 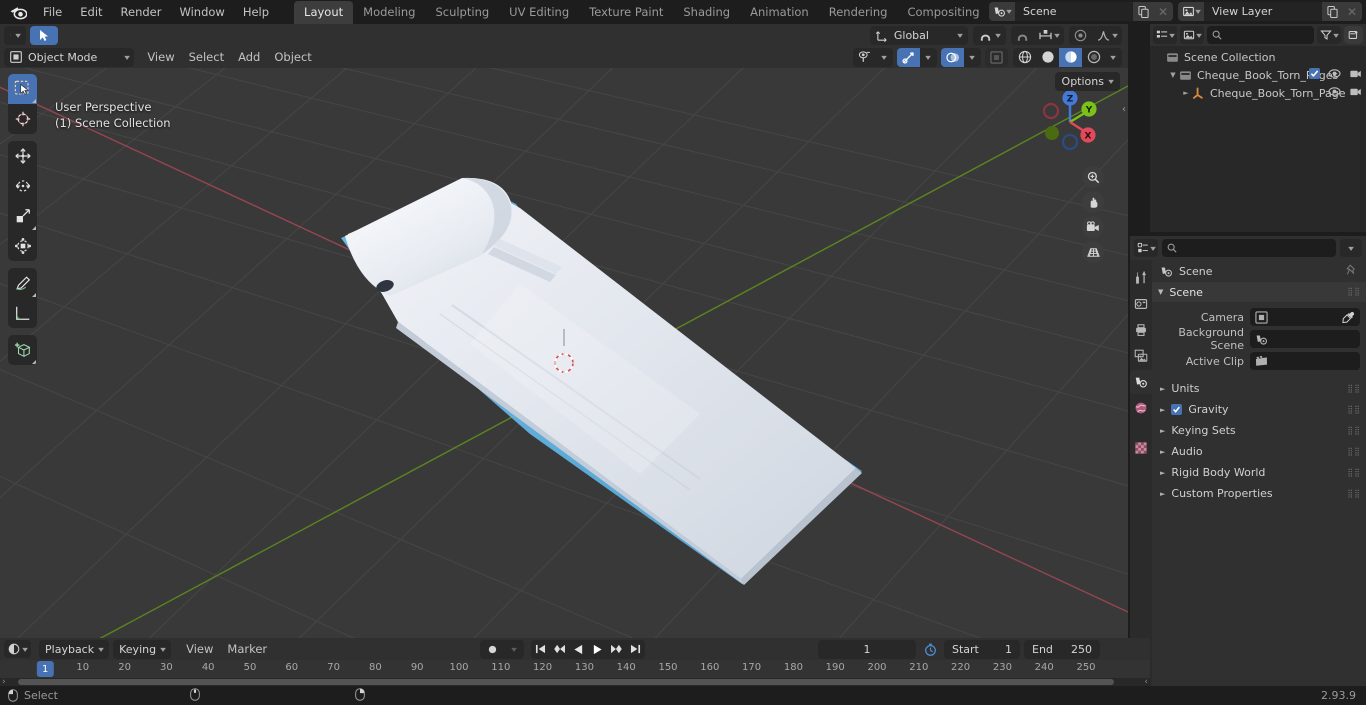 I want to click on panel-keying-sets: ► Keying Sets ⣿⣿, so click(x=1259, y=430).